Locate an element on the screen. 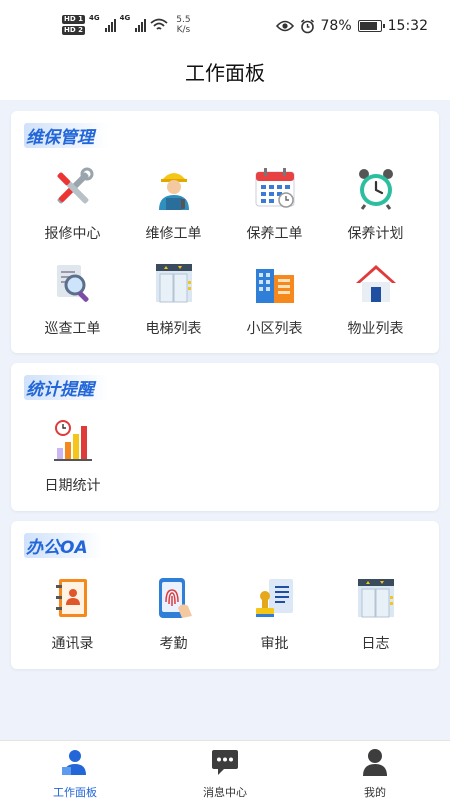 This screenshot has width=450, height=800. section-title-office: 办公OA is located at coordinates (63, 545).